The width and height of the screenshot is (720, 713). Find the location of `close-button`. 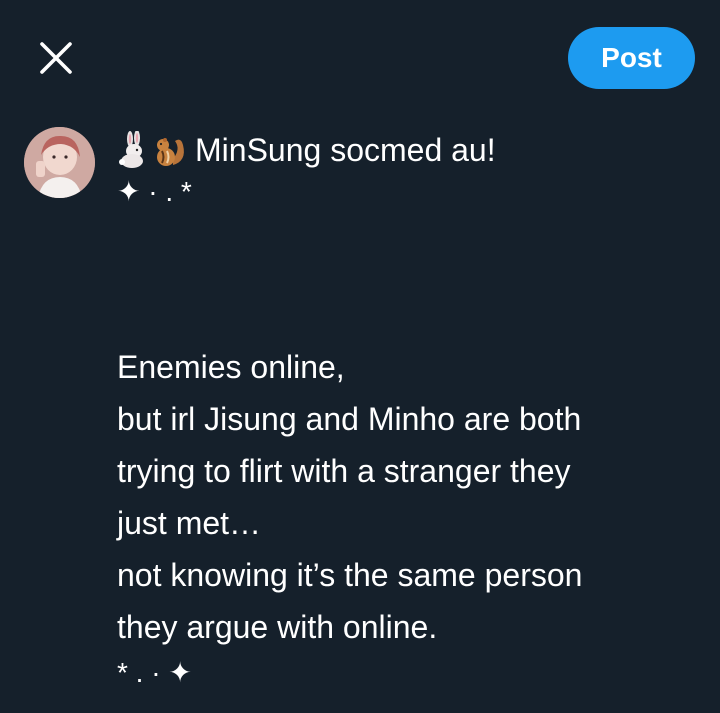

close-button is located at coordinates (56, 58).